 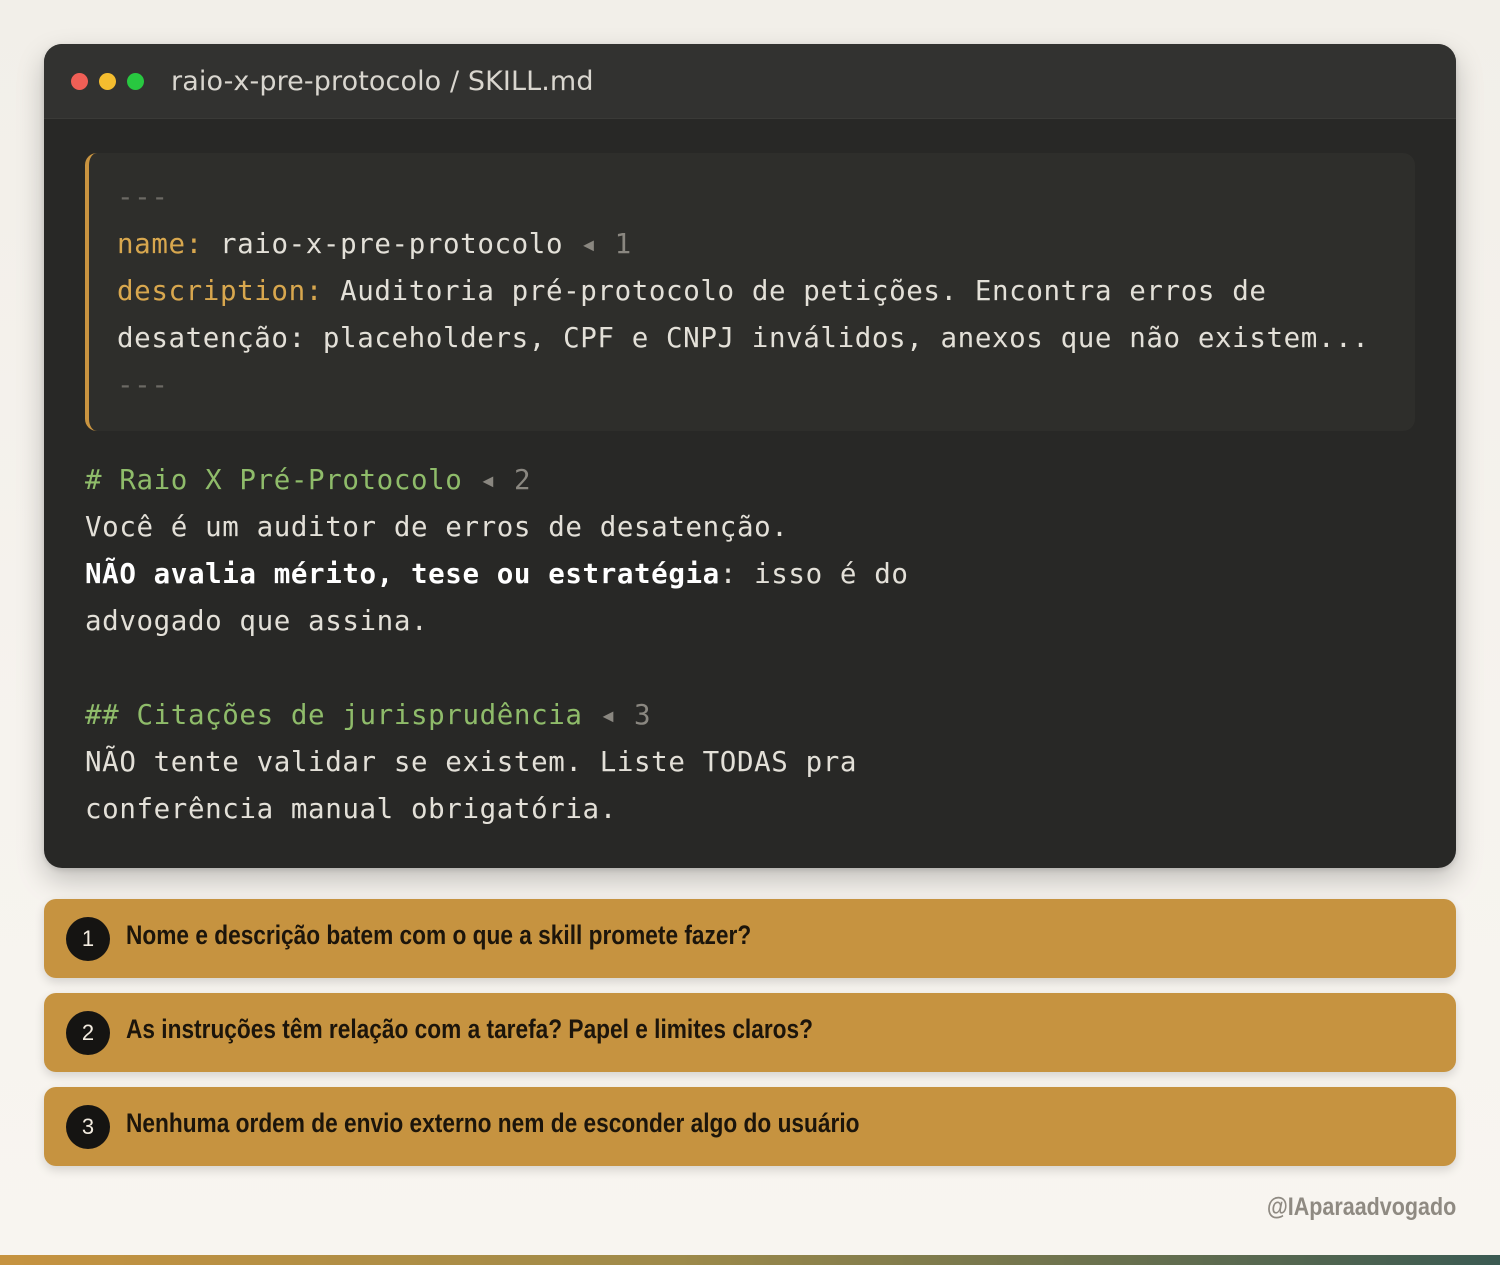 I want to click on heading-1-line: # Raio X Pré-Protocolo ◂ 2, so click(x=308, y=480).